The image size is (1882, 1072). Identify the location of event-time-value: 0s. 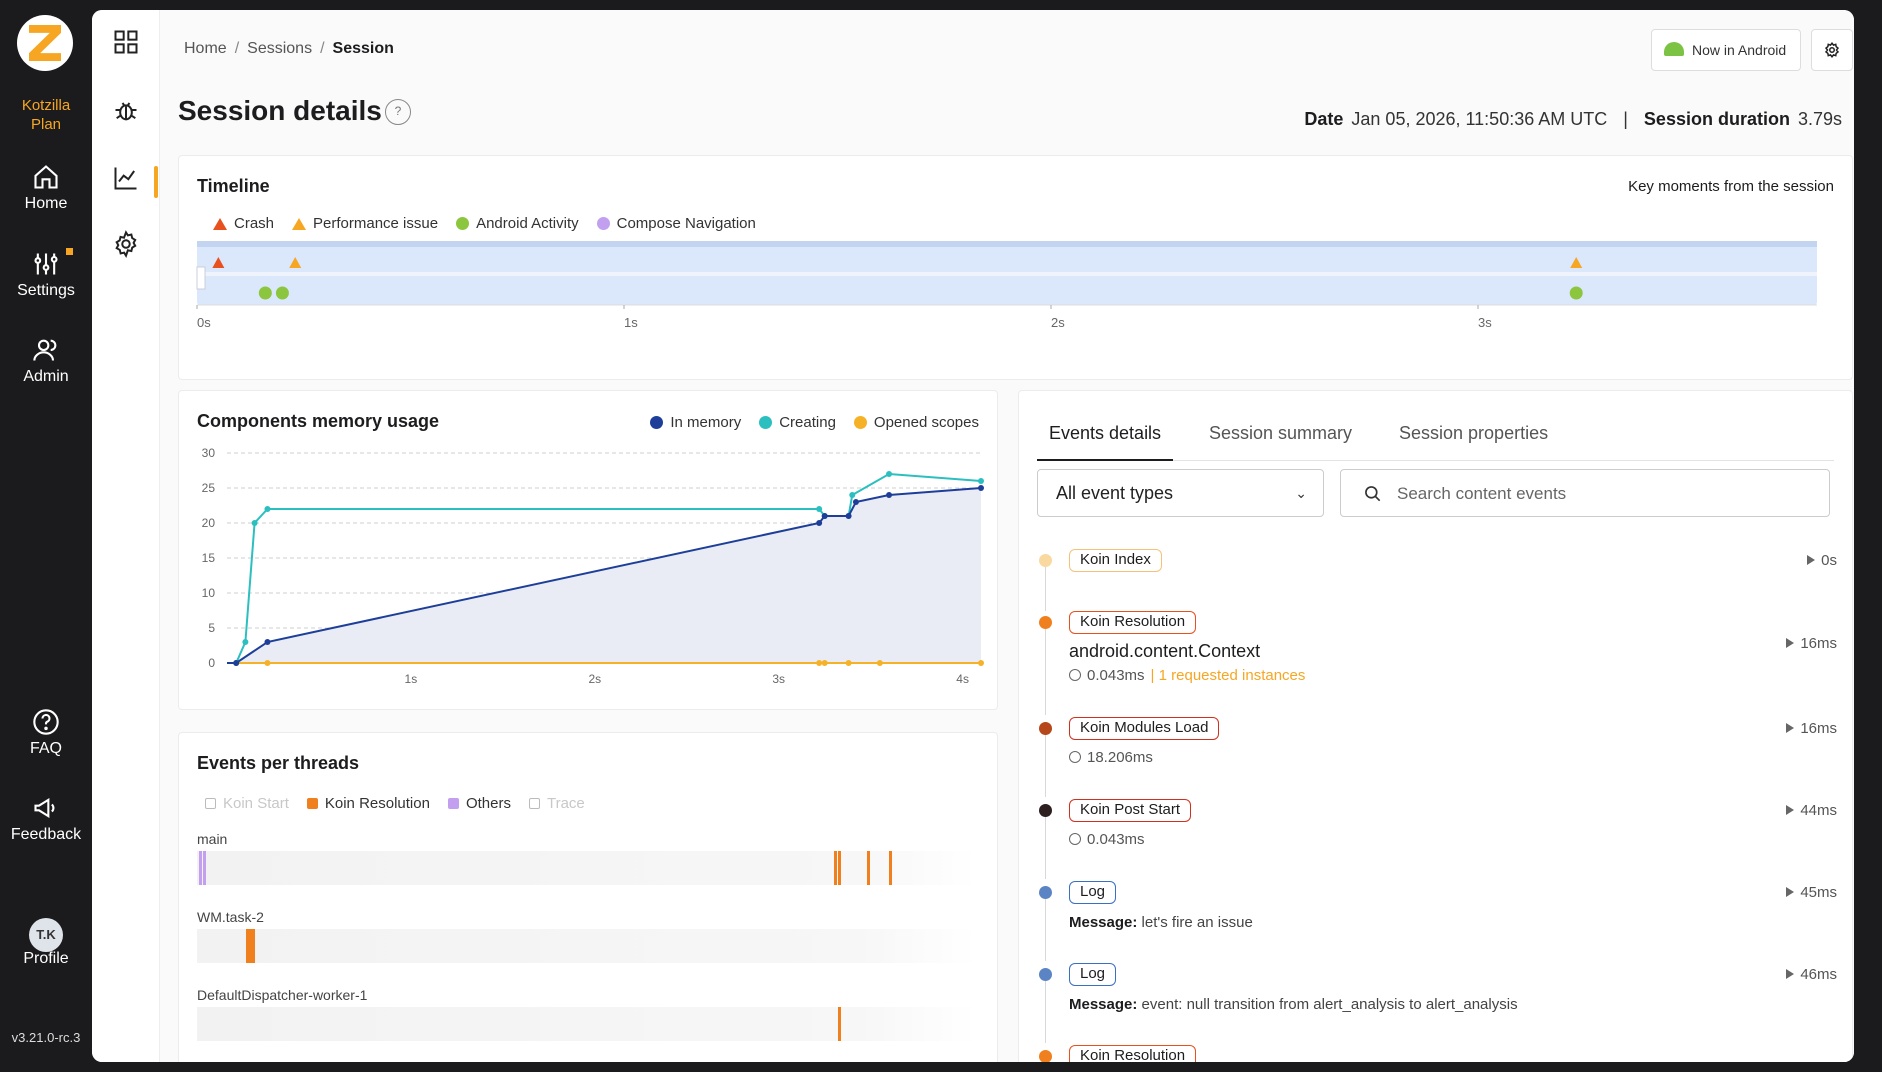
(1829, 560).